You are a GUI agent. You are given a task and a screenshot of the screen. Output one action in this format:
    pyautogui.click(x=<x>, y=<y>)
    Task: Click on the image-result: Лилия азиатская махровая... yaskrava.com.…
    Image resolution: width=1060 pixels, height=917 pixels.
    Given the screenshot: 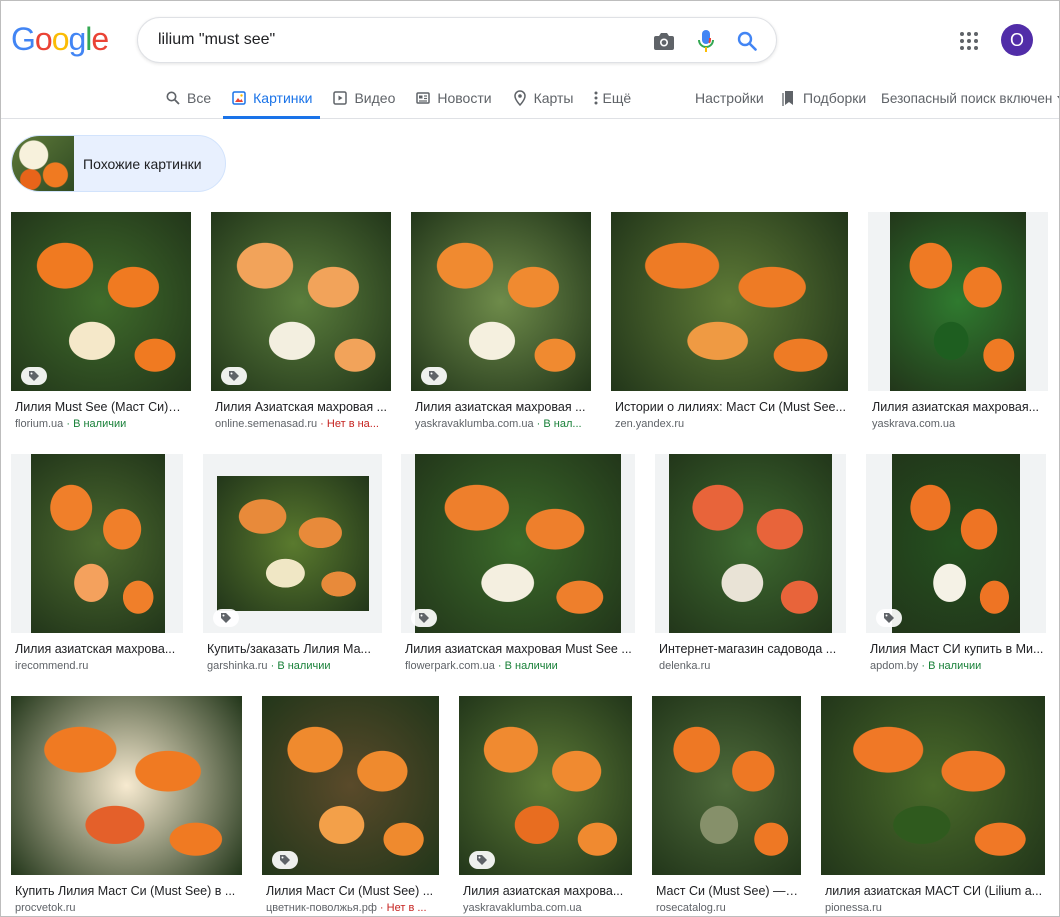 What is the action you would take?
    pyautogui.click(x=958, y=324)
    